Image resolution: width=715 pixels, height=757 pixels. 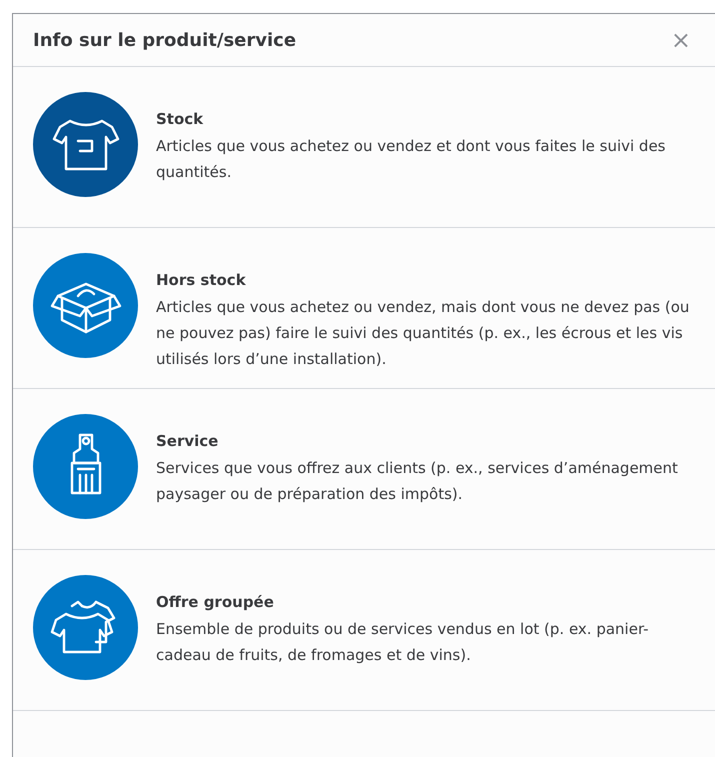 I want to click on option-title: Service, so click(x=188, y=441).